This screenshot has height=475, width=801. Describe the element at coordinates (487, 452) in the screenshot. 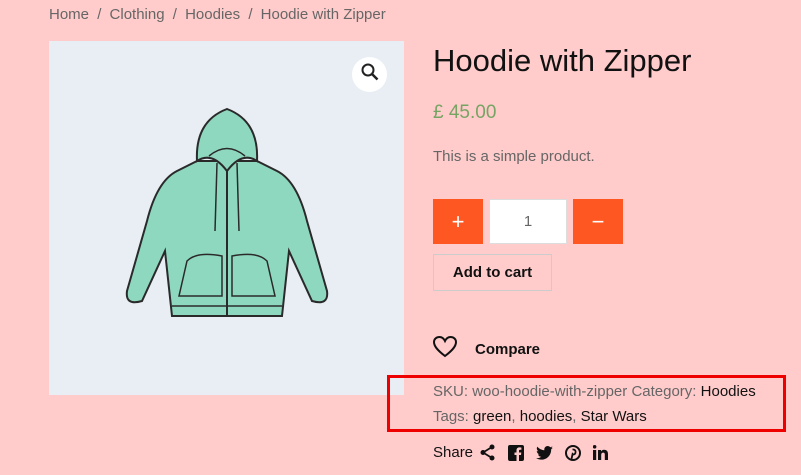

I see `share-icon` at that location.